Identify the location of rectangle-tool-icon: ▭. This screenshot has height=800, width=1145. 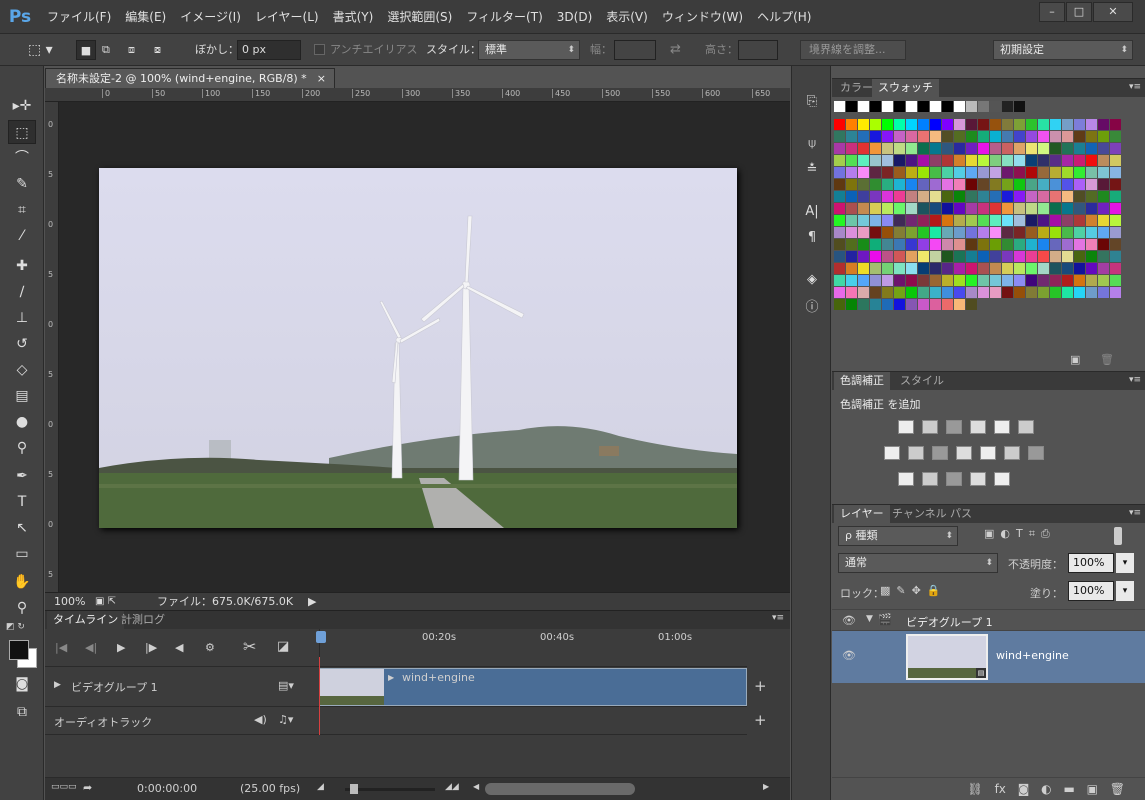
(22, 554).